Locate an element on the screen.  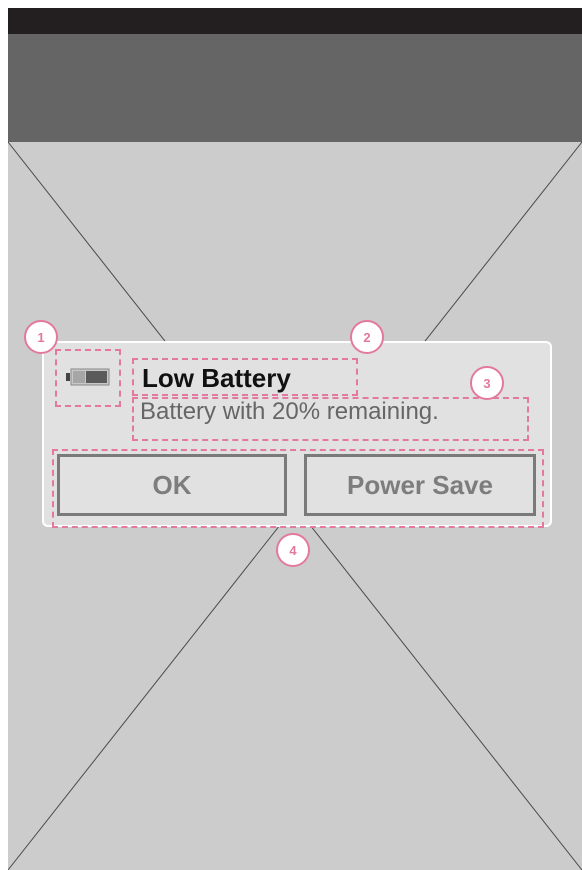
status-bar is located at coordinates (295, 21).